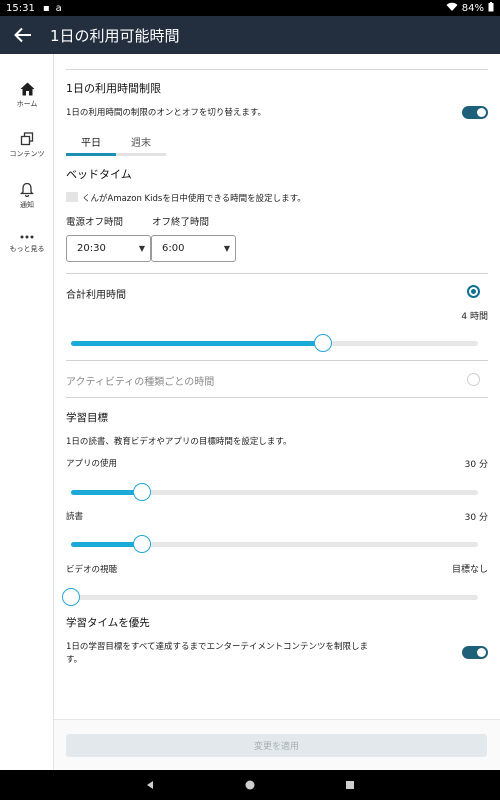  I want to click on learning-goals-title: 学習目標, so click(87, 418).